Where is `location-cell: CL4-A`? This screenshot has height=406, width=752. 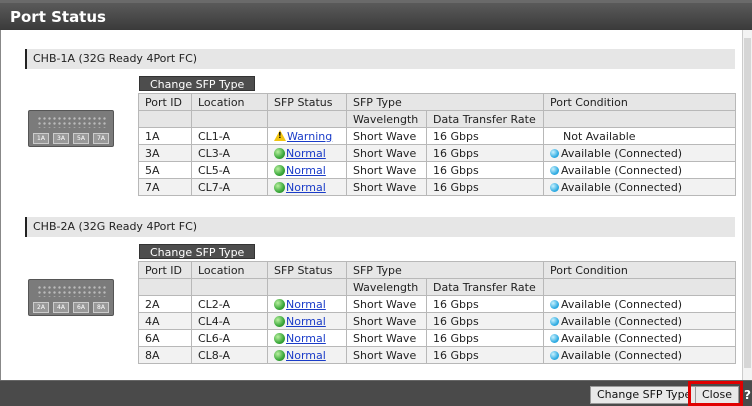 location-cell: CL4-A is located at coordinates (229, 321).